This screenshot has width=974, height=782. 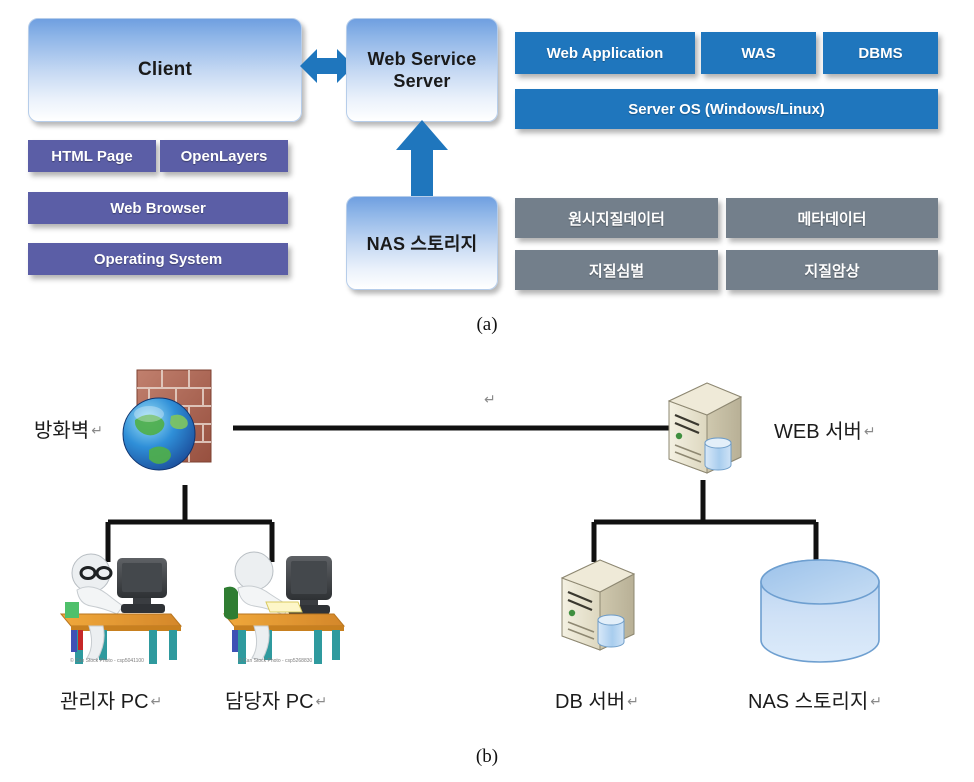 I want to click on nas-storage-label-text: NAS 스토리지, so click(x=808, y=702).